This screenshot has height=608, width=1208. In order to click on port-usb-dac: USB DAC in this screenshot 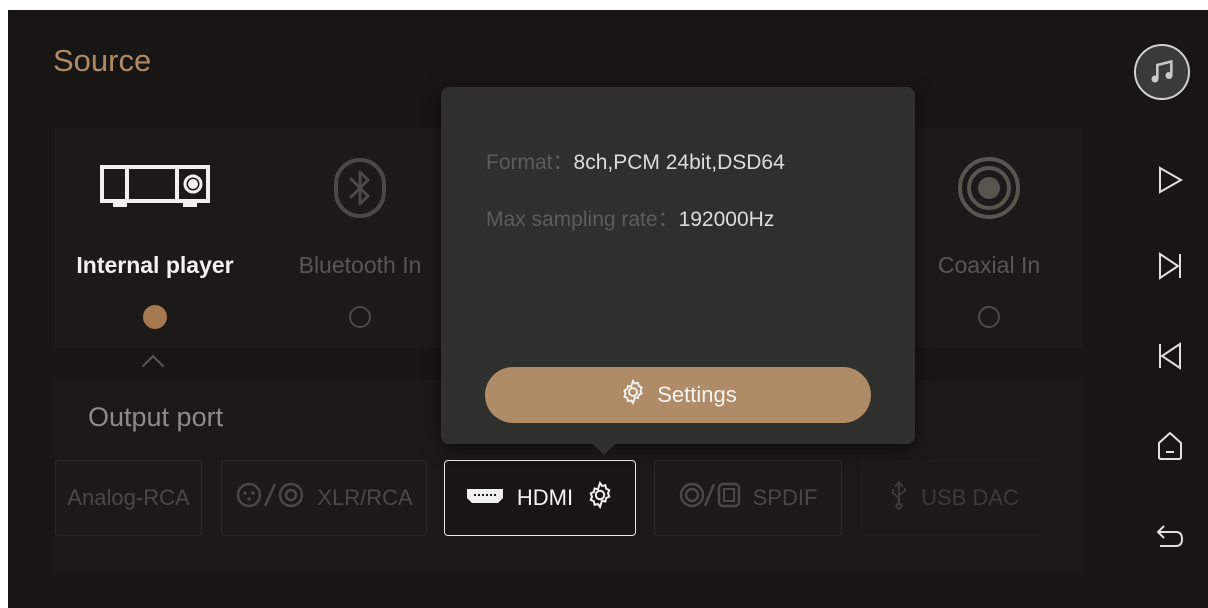, I will do `click(954, 498)`.